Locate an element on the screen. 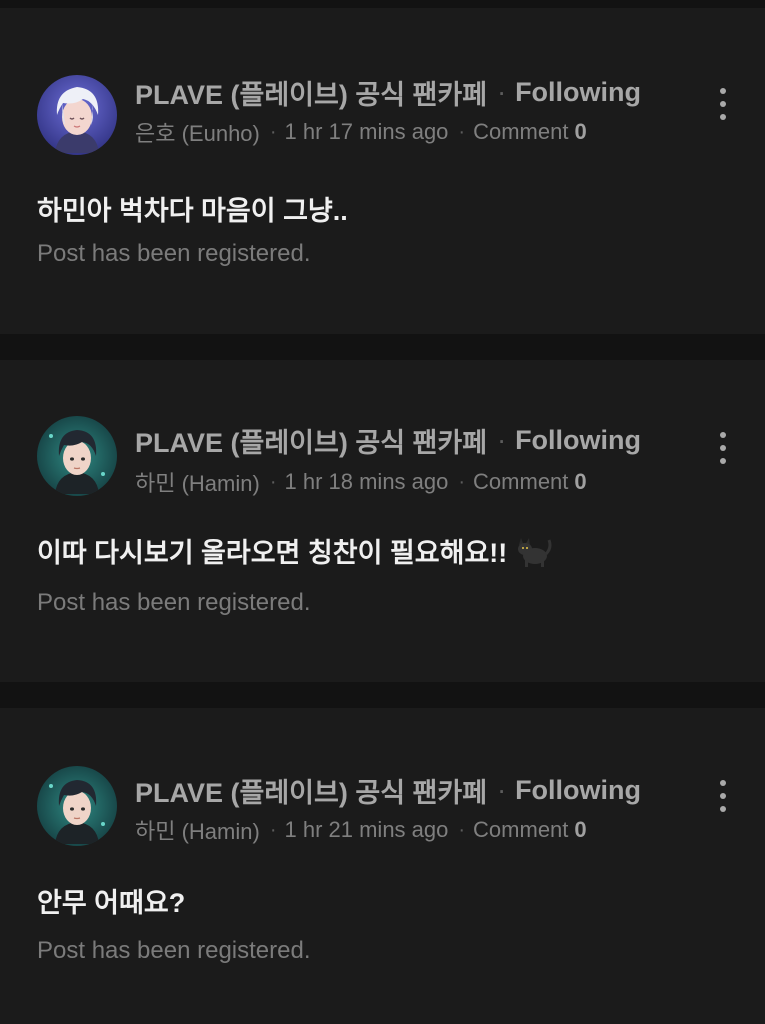  post-title-text: 이따 다시보기 올라오면 칭찬이 필요해요!! is located at coordinates (272, 552).